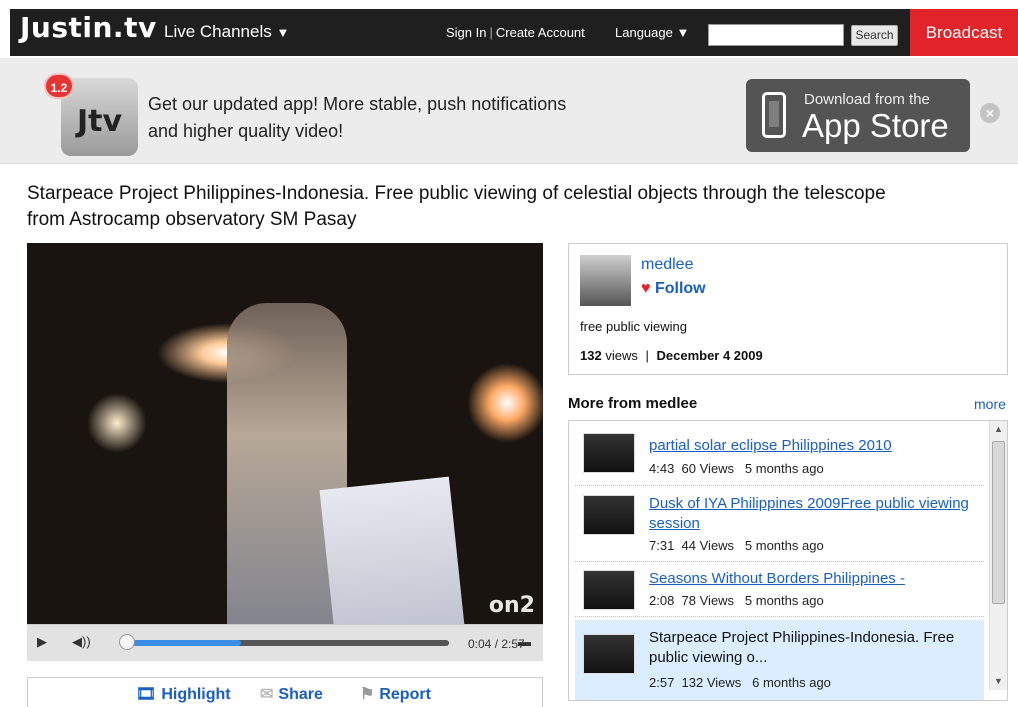 This screenshot has height=707, width=1018. I want to click on avatar, so click(605, 280).